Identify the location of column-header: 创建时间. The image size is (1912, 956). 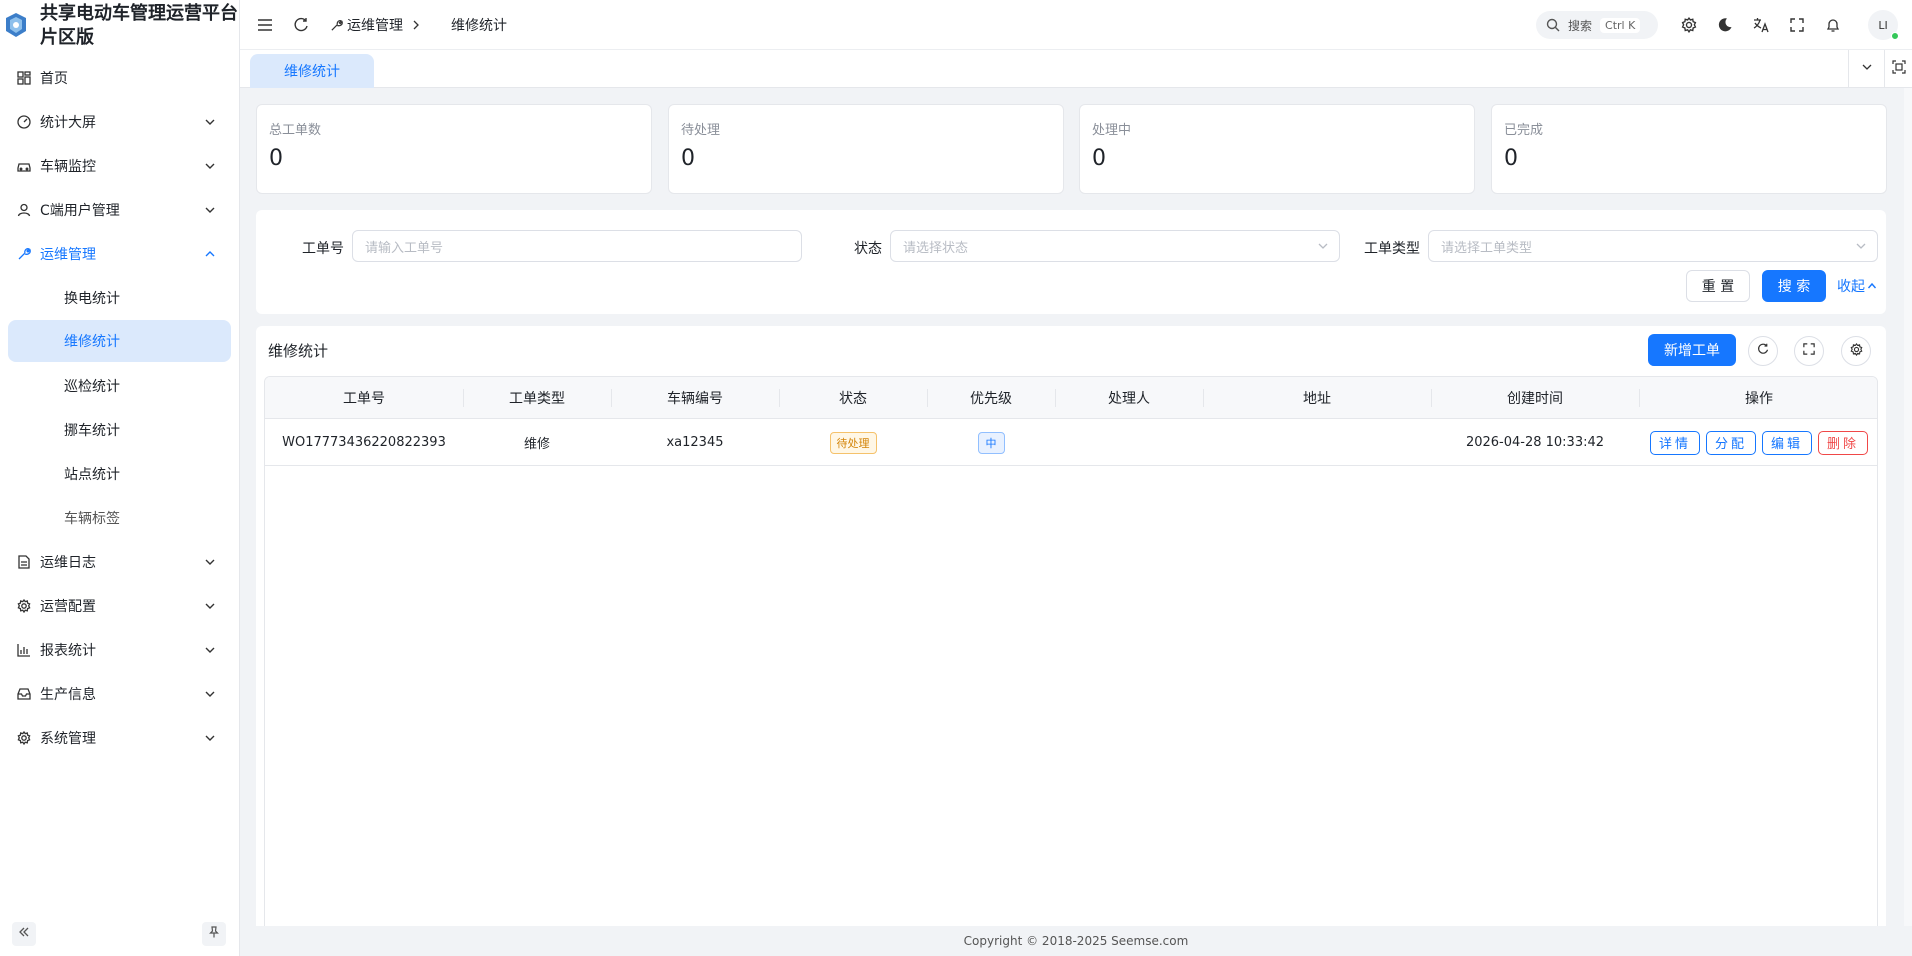
(1535, 399).